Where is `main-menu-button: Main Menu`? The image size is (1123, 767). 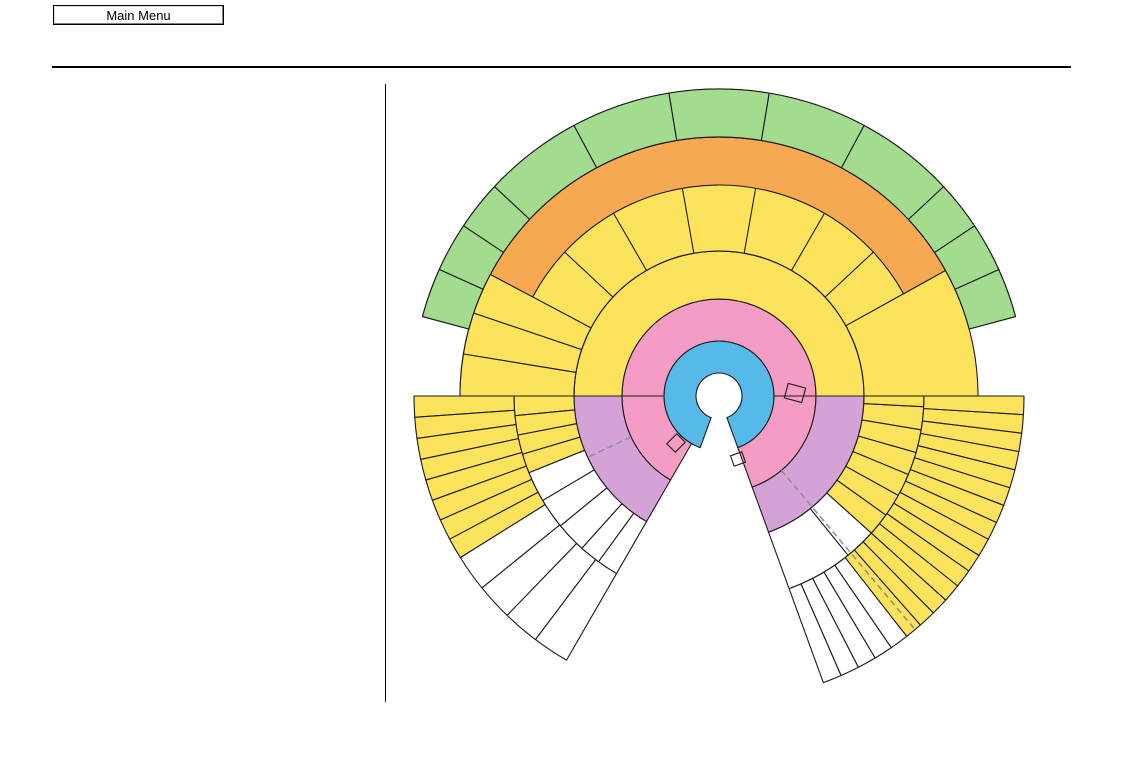
main-menu-button: Main Menu is located at coordinates (138, 15).